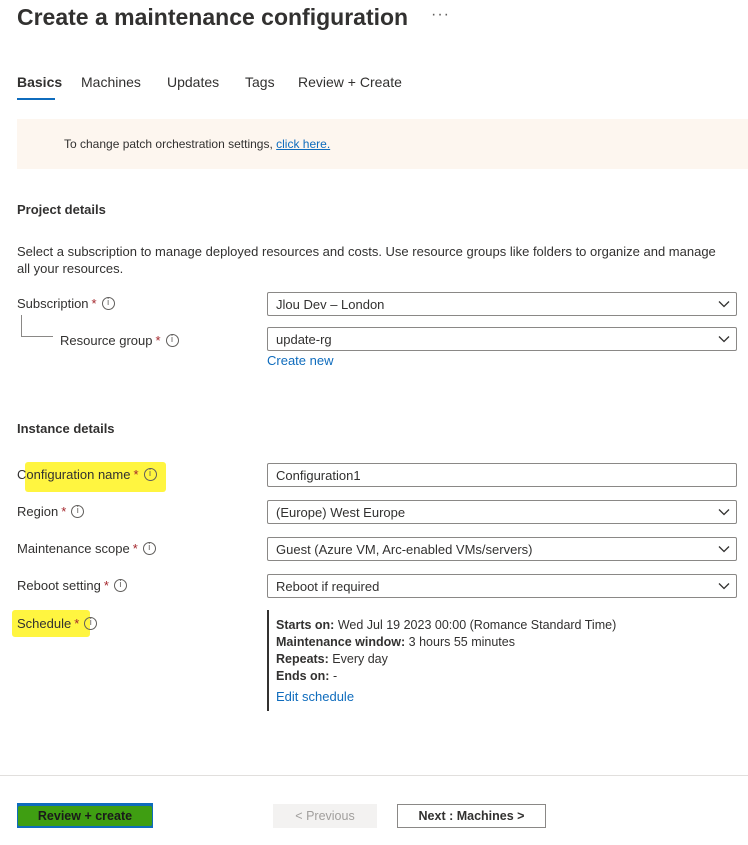 This screenshot has height=845, width=748. What do you see at coordinates (325, 816) in the screenshot?
I see `previous-button: < Previous` at bounding box center [325, 816].